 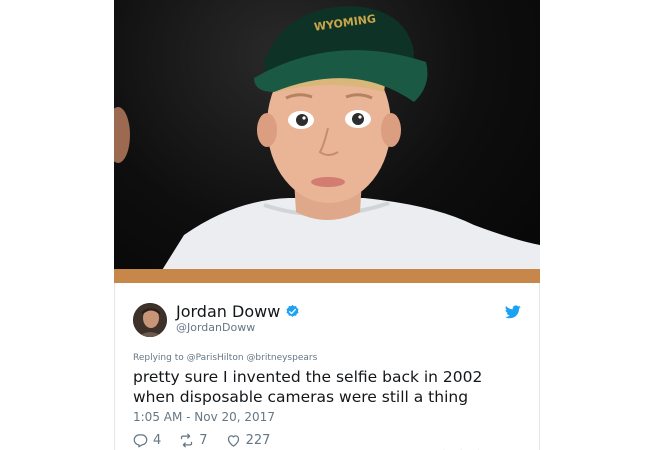 I want to click on like-button: 227, so click(x=248, y=440).